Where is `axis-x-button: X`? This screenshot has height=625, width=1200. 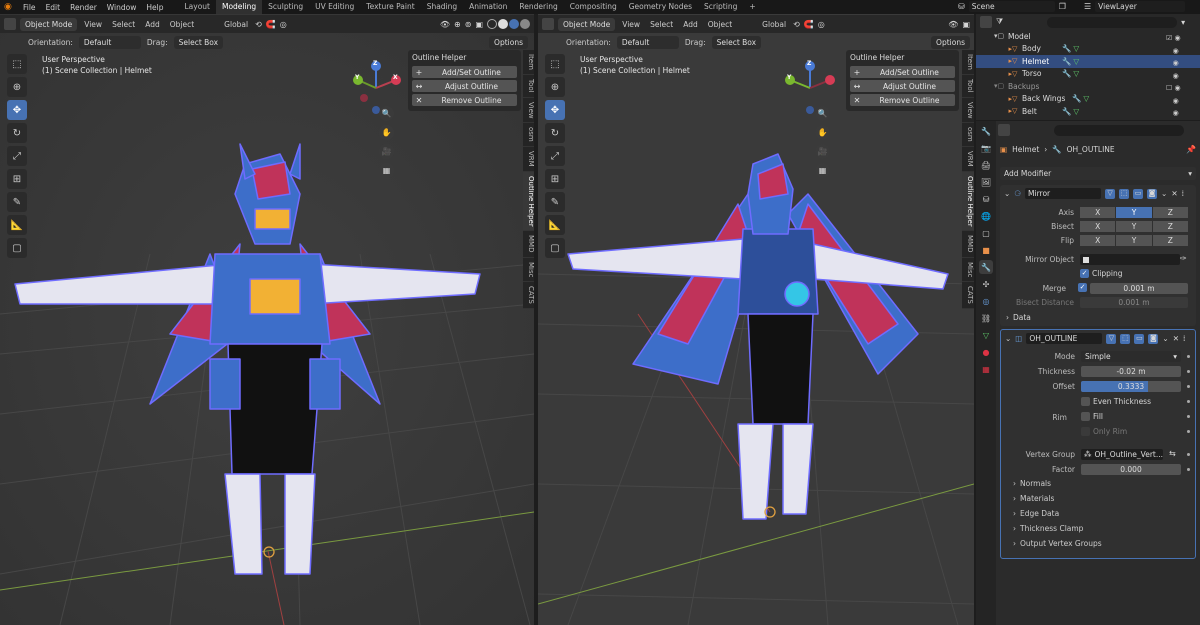
axis-x-button: X is located at coordinates (1098, 212).